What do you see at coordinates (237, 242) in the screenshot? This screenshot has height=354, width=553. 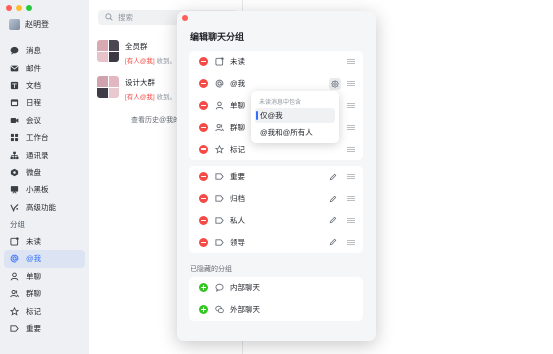 I see `group-name: 领导` at bounding box center [237, 242].